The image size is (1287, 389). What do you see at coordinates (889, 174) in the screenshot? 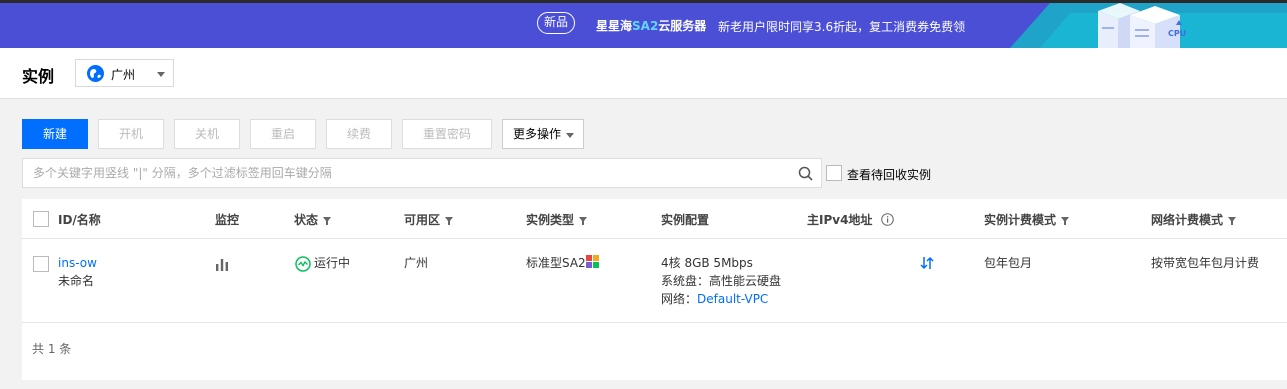
I see `recycle-label: 查看待回收实例` at bounding box center [889, 174].